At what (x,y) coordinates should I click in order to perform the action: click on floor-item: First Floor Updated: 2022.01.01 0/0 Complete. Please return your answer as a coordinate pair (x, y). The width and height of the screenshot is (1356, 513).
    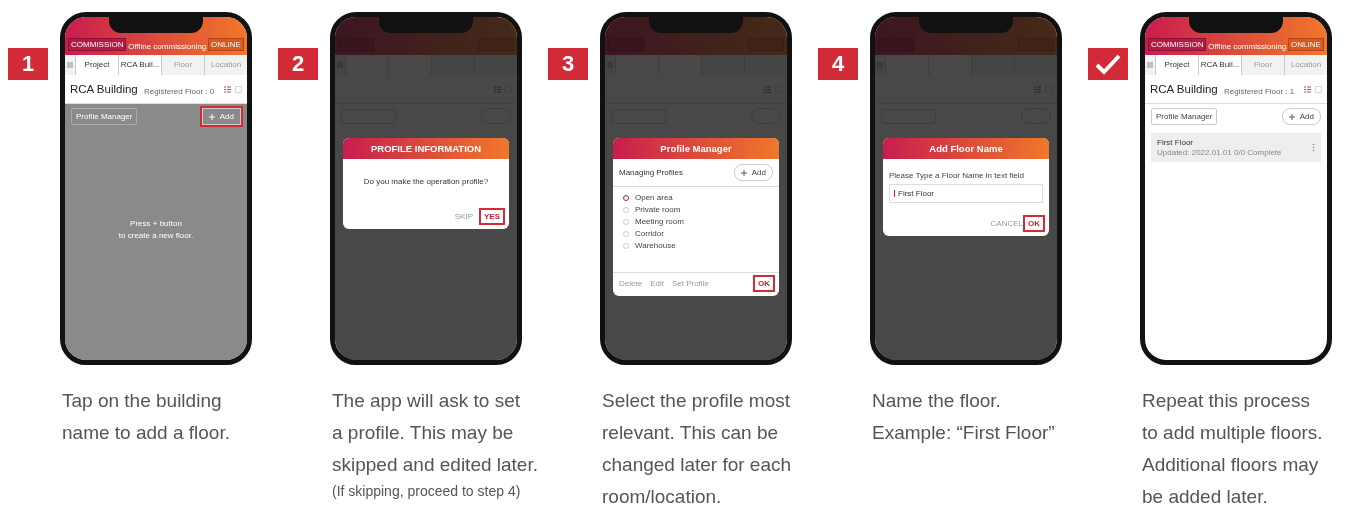
    Looking at the image, I should click on (1236, 147).